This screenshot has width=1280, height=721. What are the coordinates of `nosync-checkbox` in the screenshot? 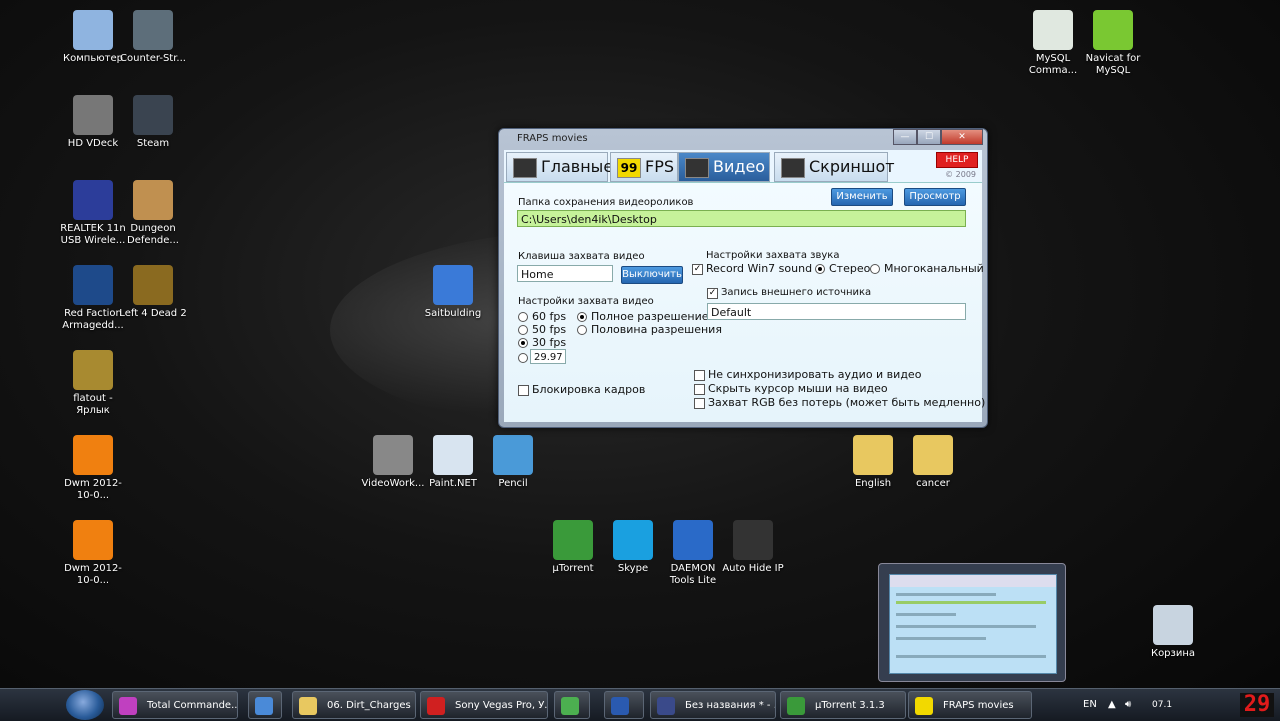 It's located at (699, 375).